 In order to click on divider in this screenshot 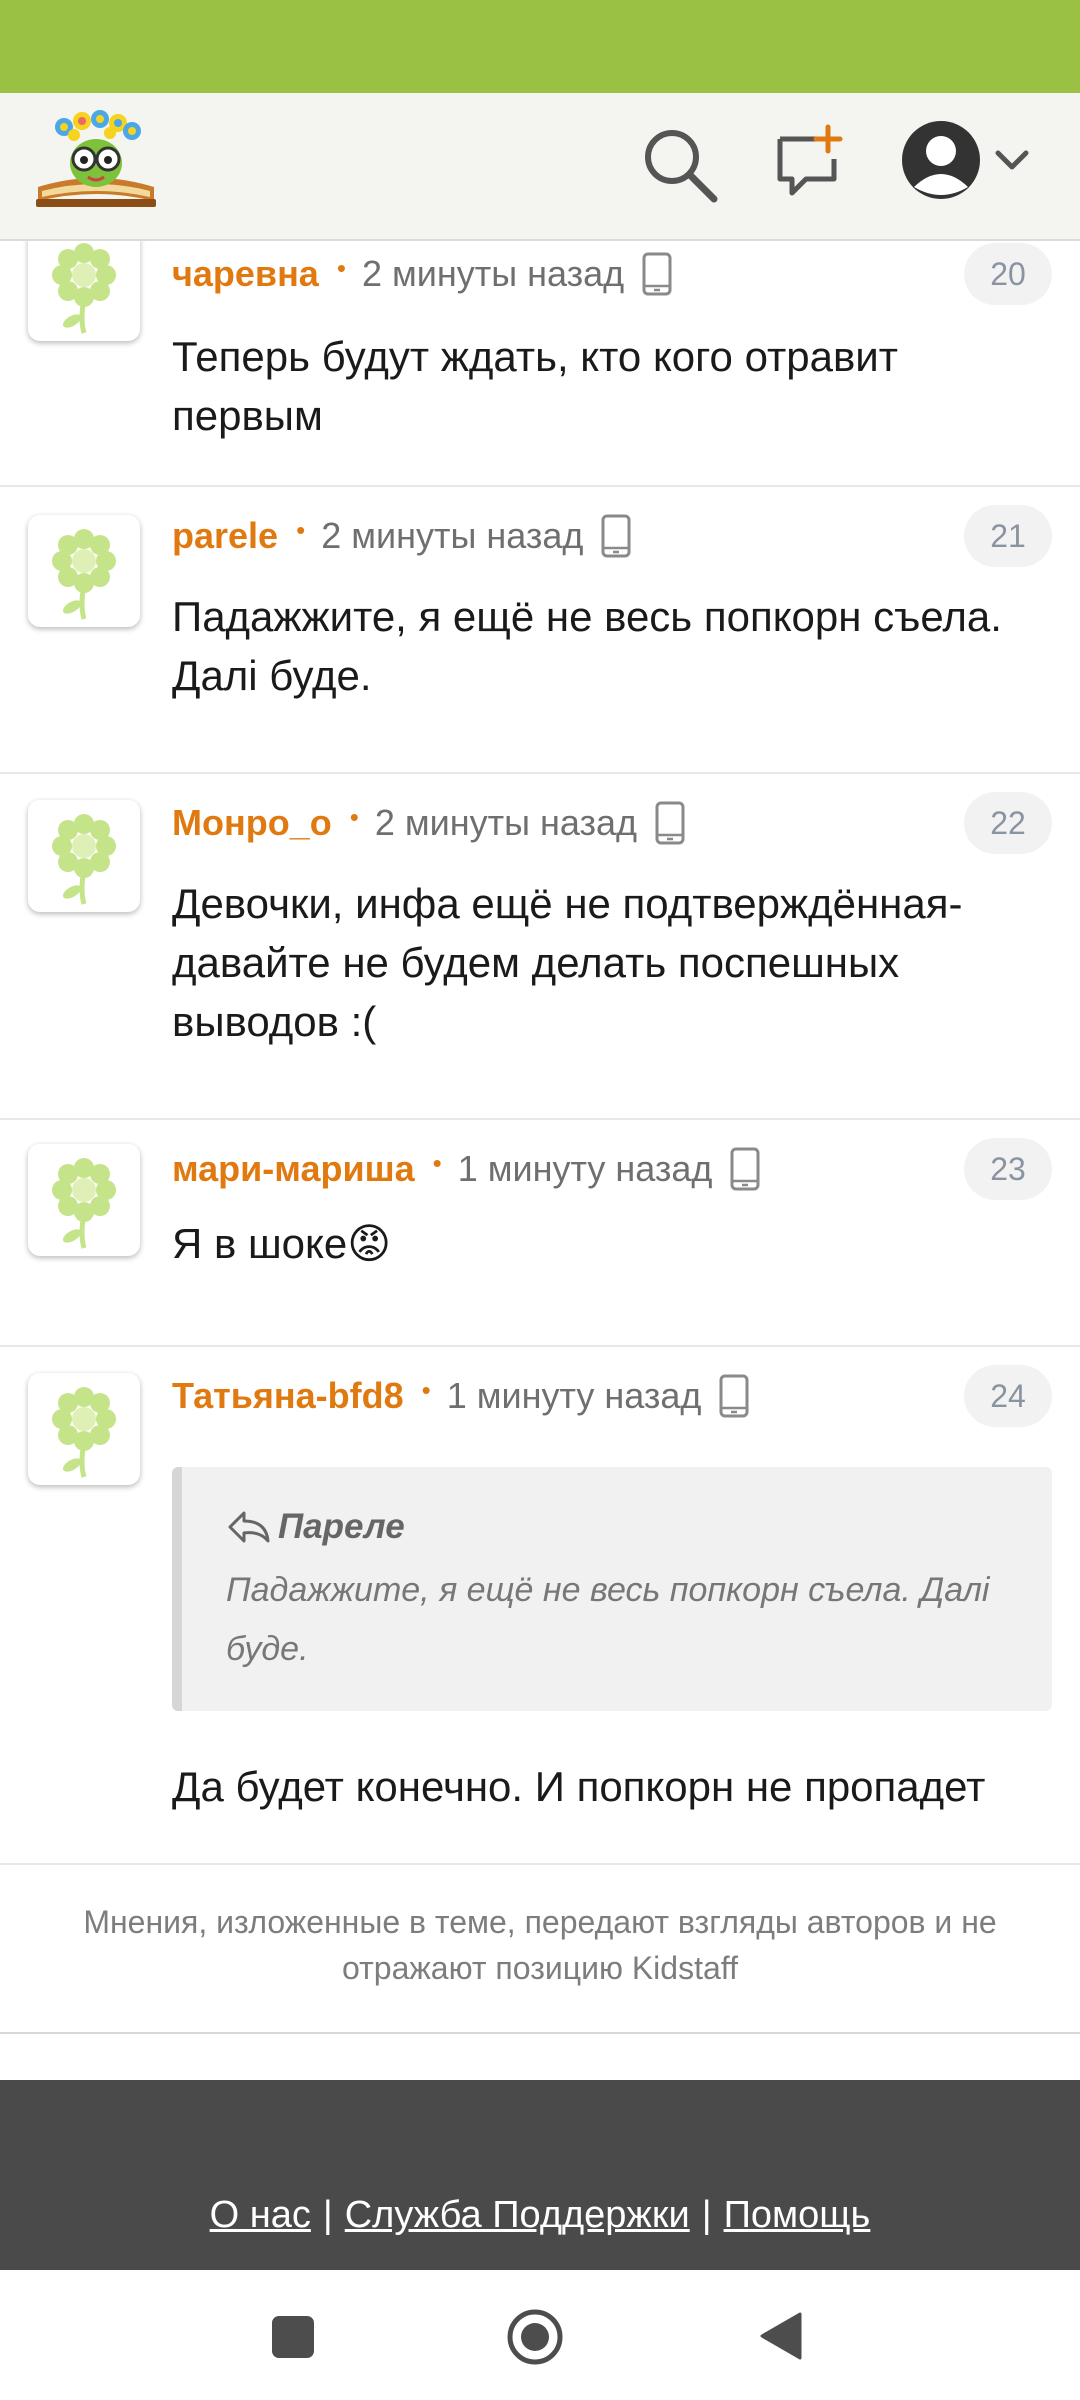, I will do `click(540, 2033)`.